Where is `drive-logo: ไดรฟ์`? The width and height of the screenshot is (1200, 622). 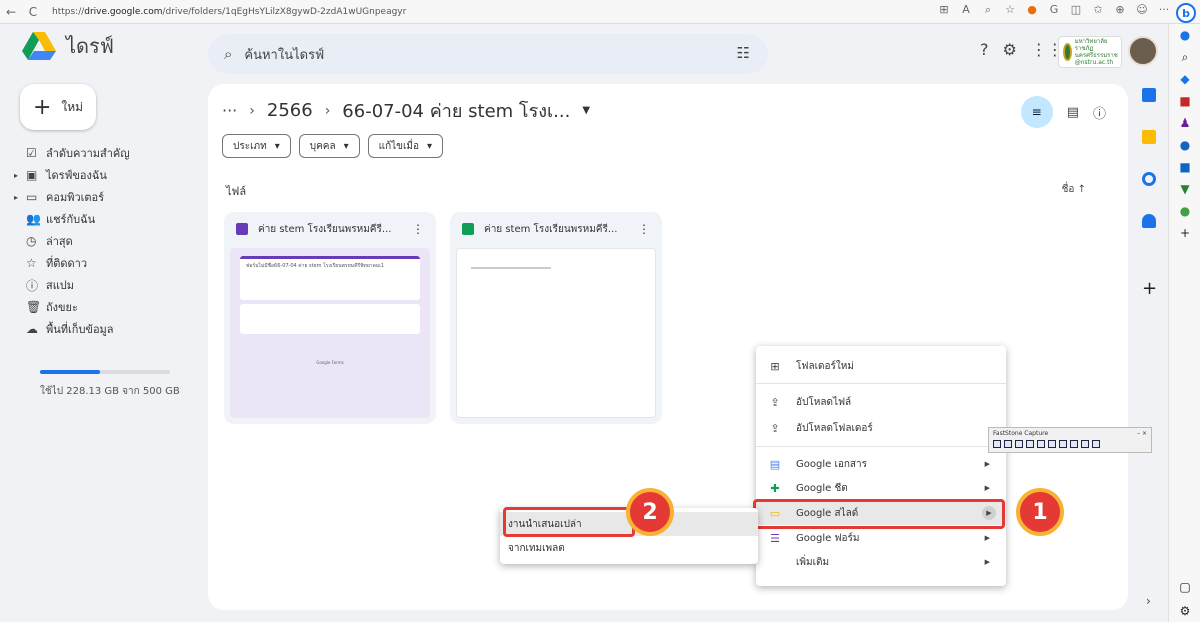
drive-logo: ไดรฟ์ is located at coordinates (68, 46).